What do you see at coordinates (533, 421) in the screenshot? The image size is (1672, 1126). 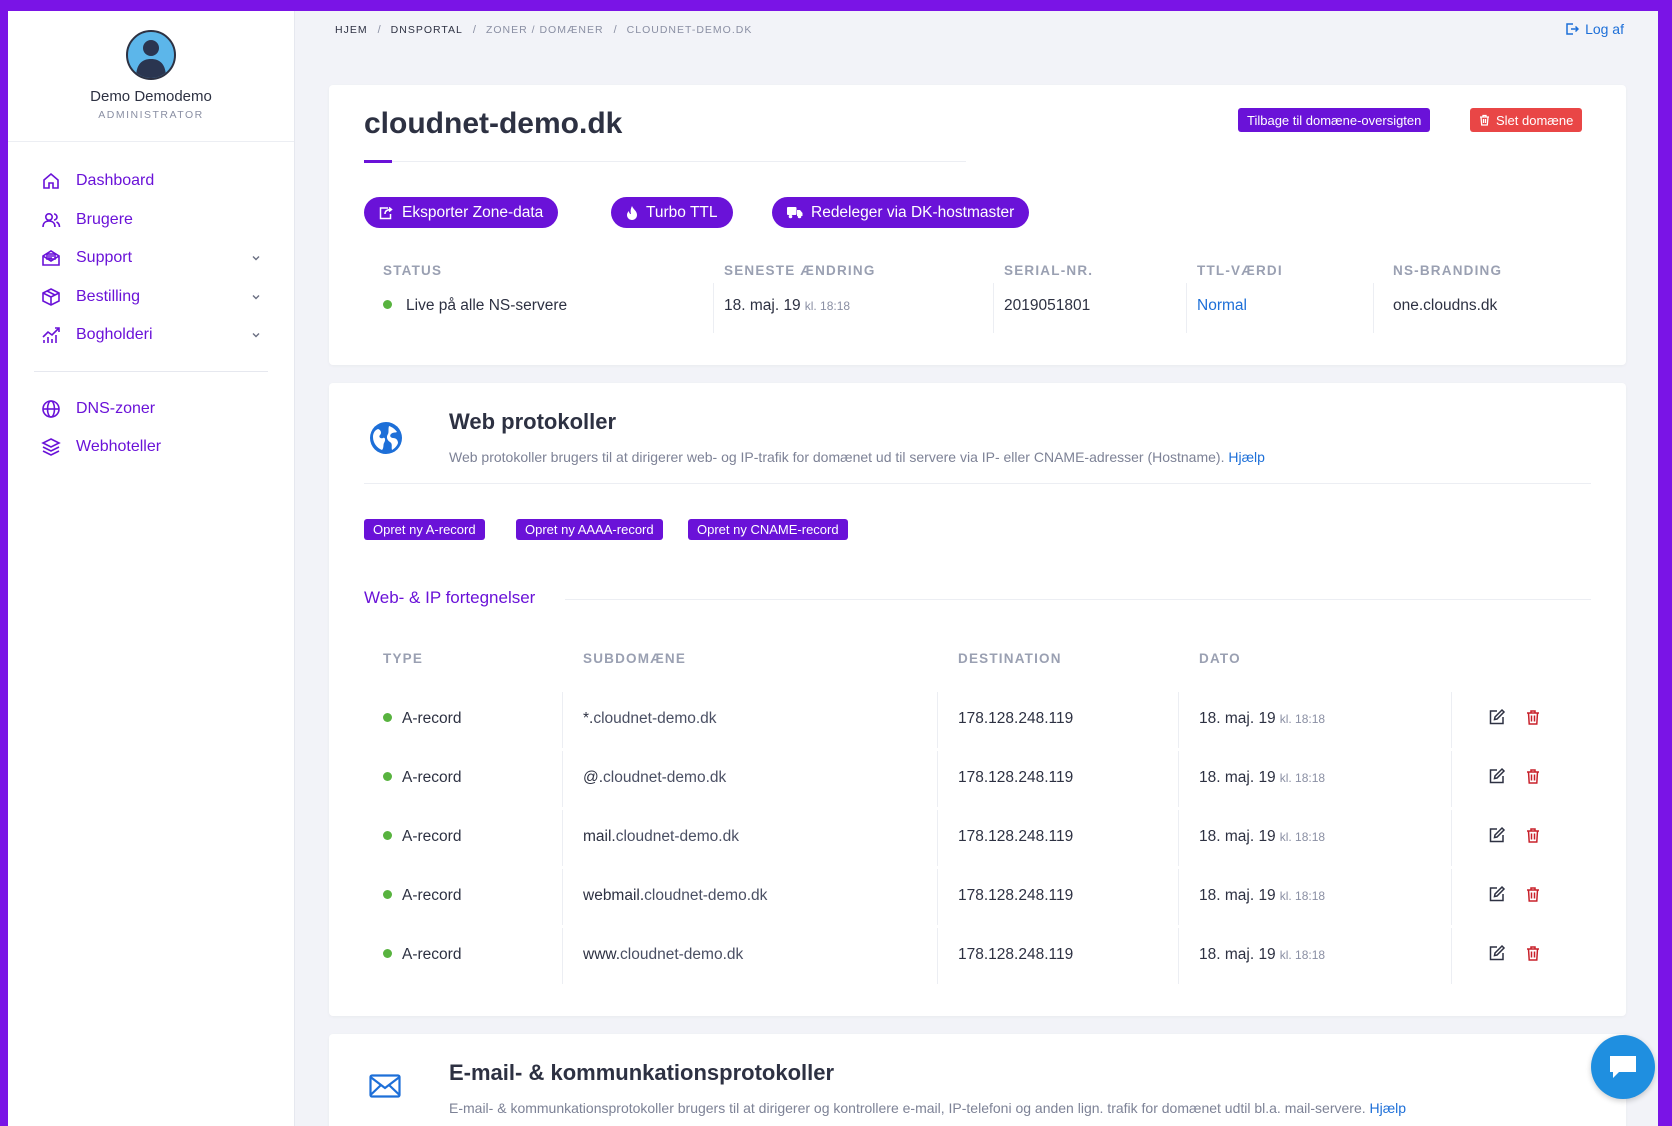 I see `web-protocols-title: Web protokoller` at bounding box center [533, 421].